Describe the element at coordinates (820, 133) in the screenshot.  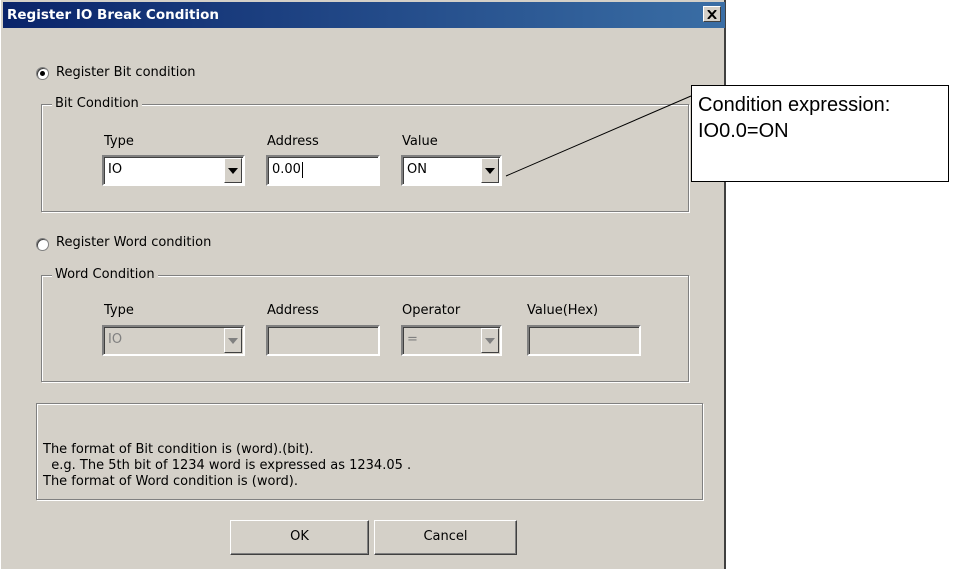
I see `condition-expression-callout: Condition expression: IO0.0=ON` at that location.